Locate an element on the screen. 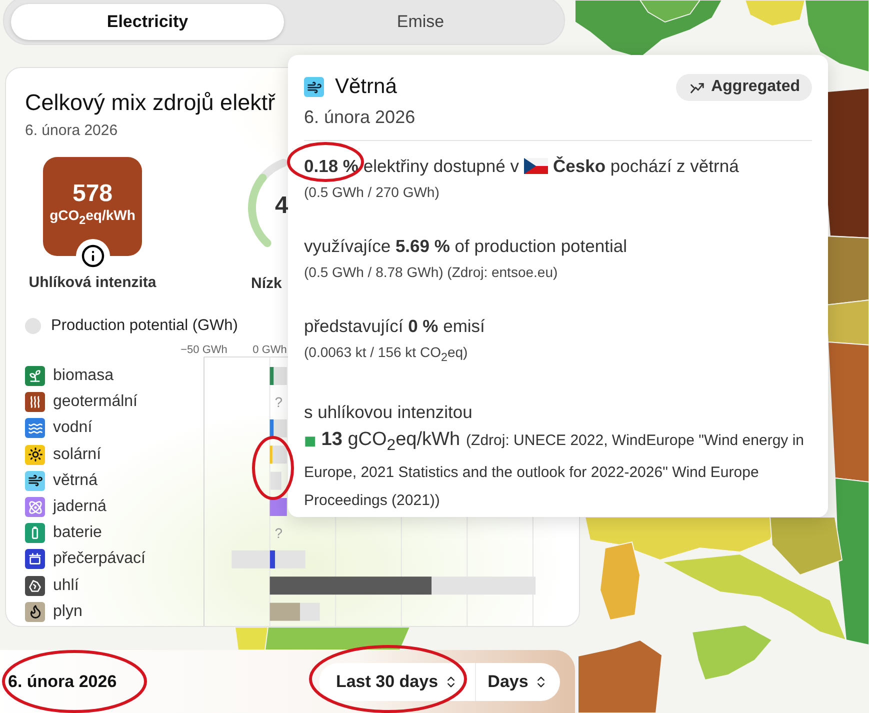  gauge-value: 4 is located at coordinates (281, 205).